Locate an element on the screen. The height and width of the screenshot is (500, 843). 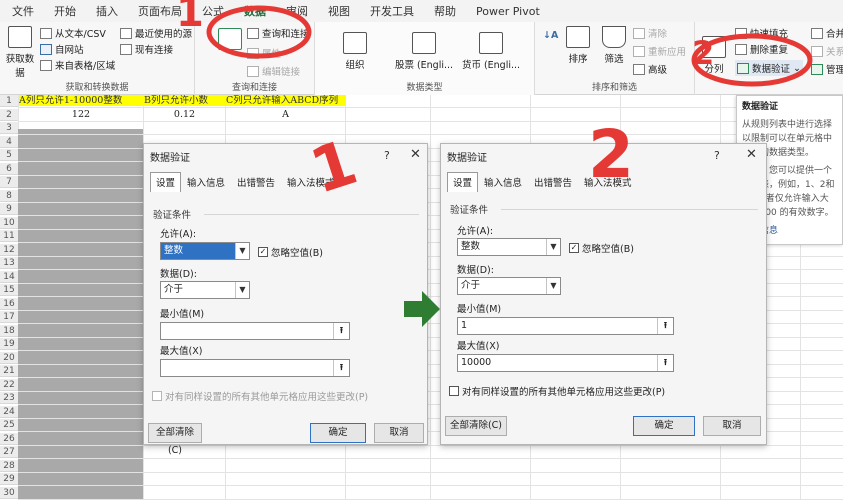
annotation-number-top-2: 2 is located at coordinates (703, 53).